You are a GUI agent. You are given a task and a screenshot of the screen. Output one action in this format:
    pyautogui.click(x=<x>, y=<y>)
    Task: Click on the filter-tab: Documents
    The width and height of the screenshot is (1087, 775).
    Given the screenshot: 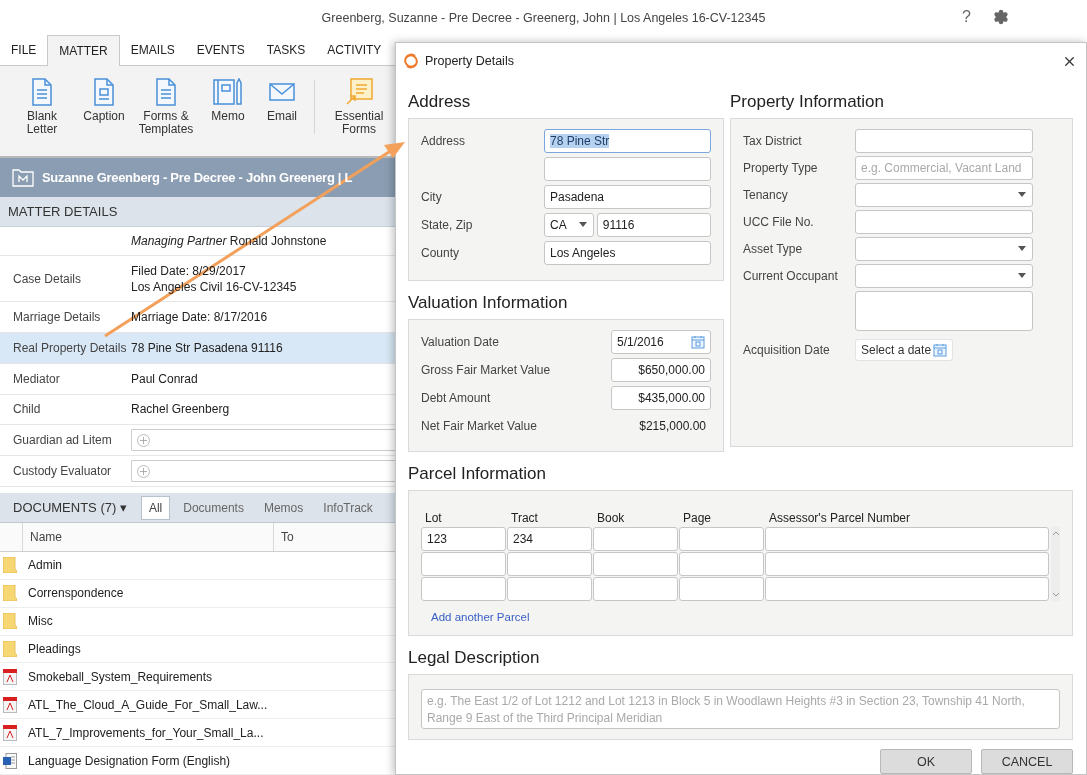 What is the action you would take?
    pyautogui.click(x=213, y=507)
    